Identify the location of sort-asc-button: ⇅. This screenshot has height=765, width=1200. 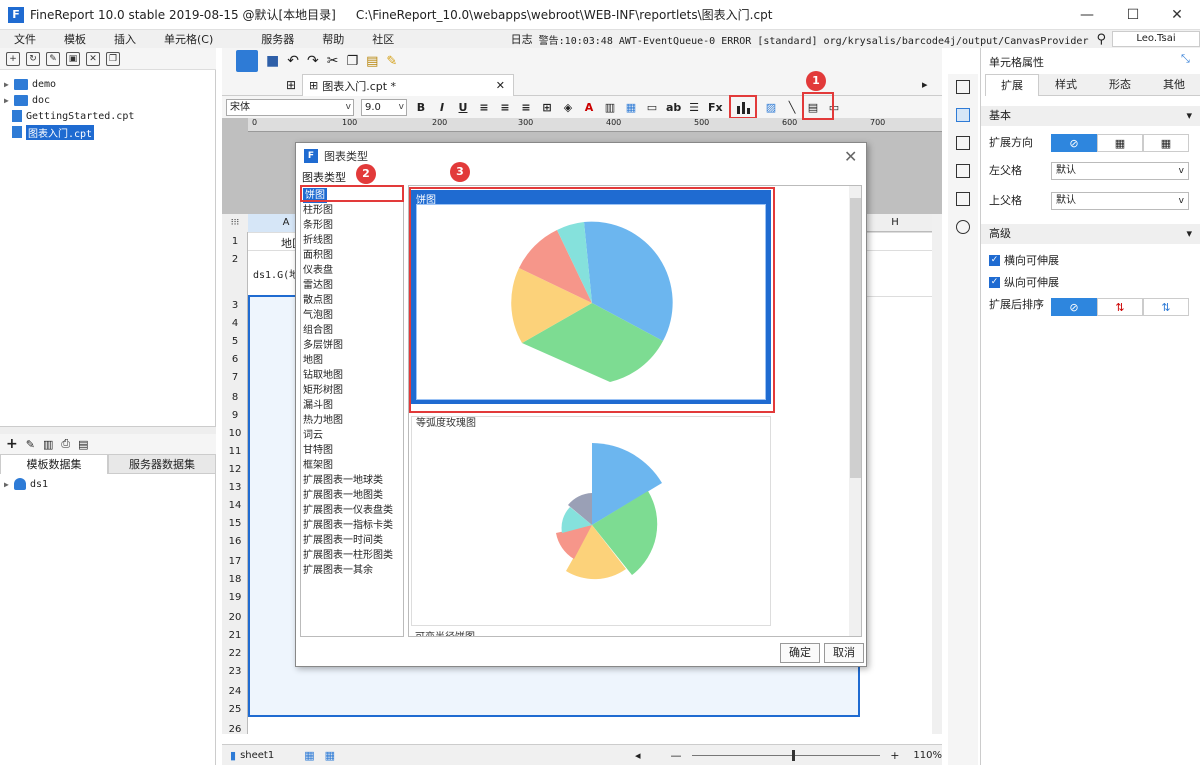
(1120, 307).